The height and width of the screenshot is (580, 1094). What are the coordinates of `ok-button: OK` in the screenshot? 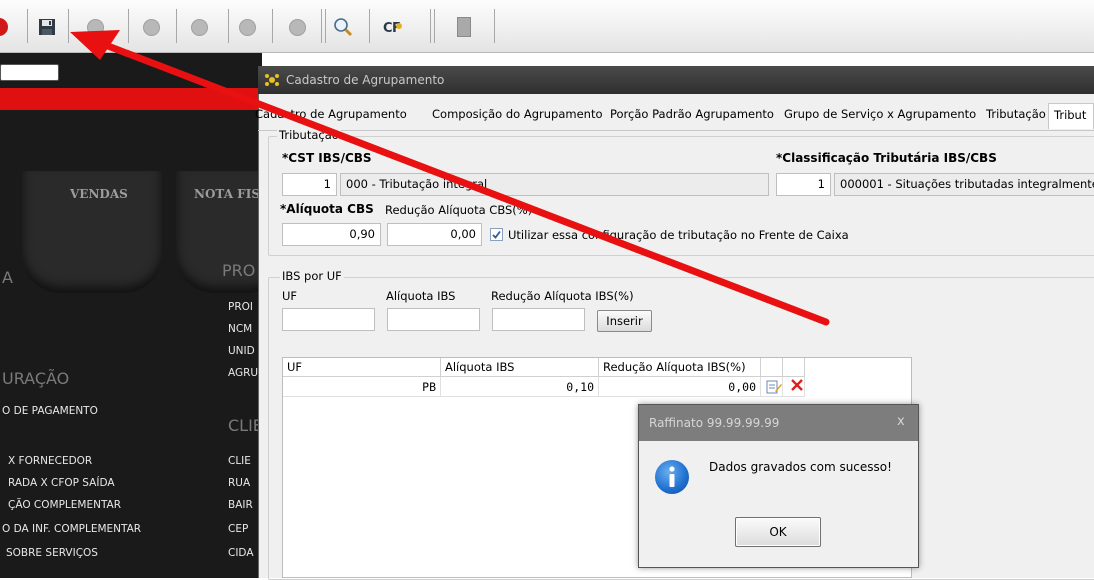 It's located at (778, 532).